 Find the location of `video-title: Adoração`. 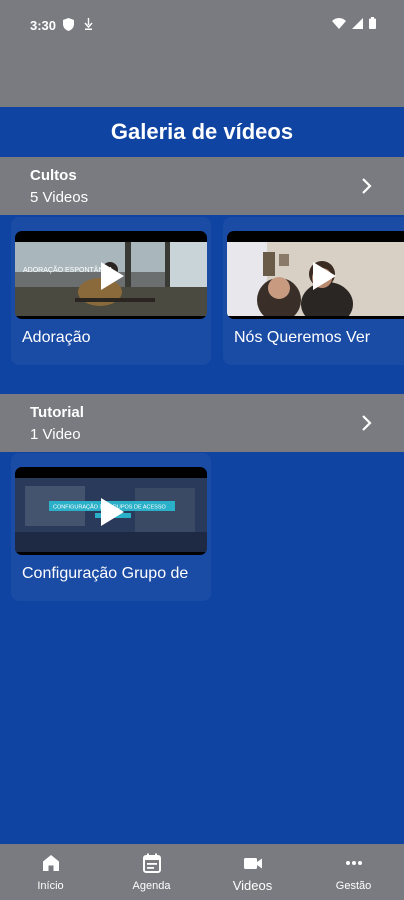

video-title: Adoração is located at coordinates (56, 337).